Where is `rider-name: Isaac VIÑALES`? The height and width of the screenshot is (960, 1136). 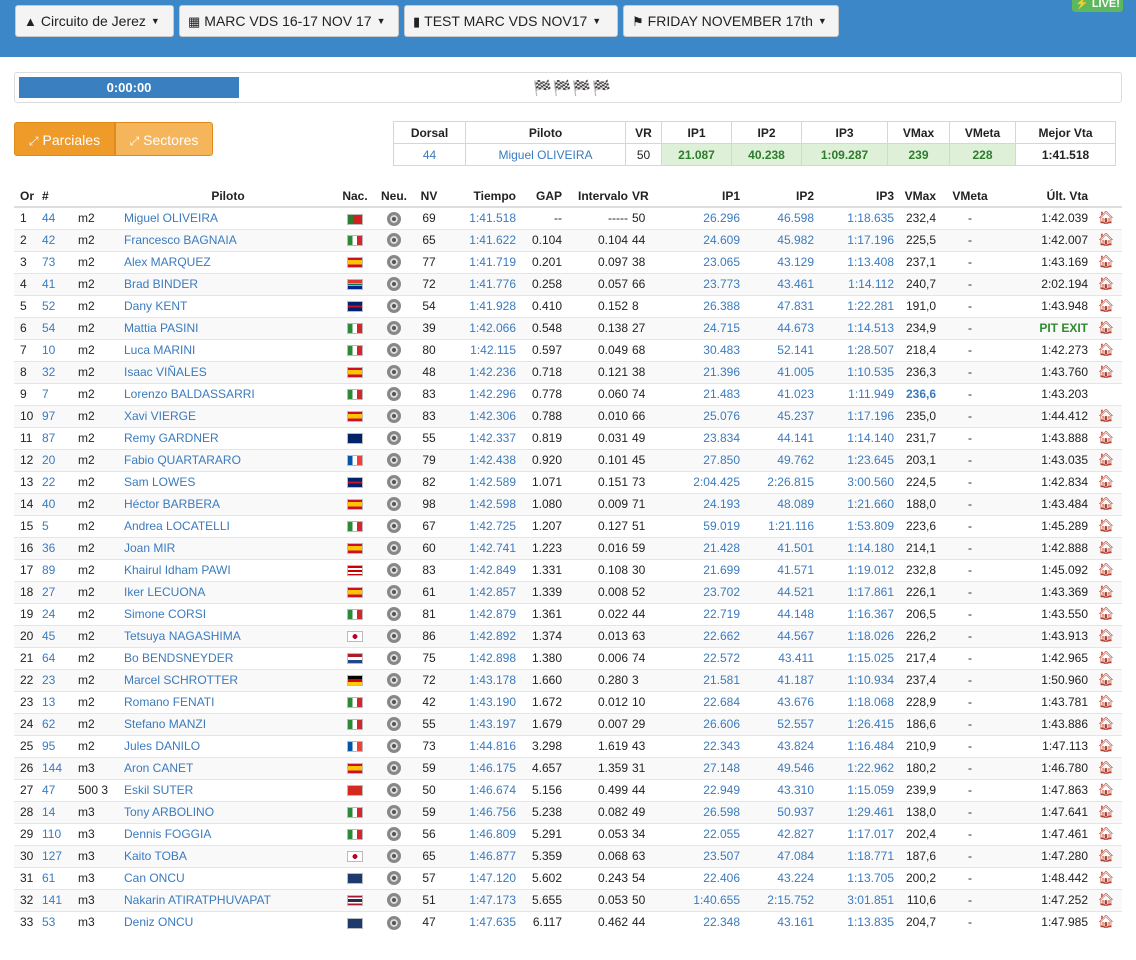 rider-name: Isaac VIÑALES is located at coordinates (228, 371).